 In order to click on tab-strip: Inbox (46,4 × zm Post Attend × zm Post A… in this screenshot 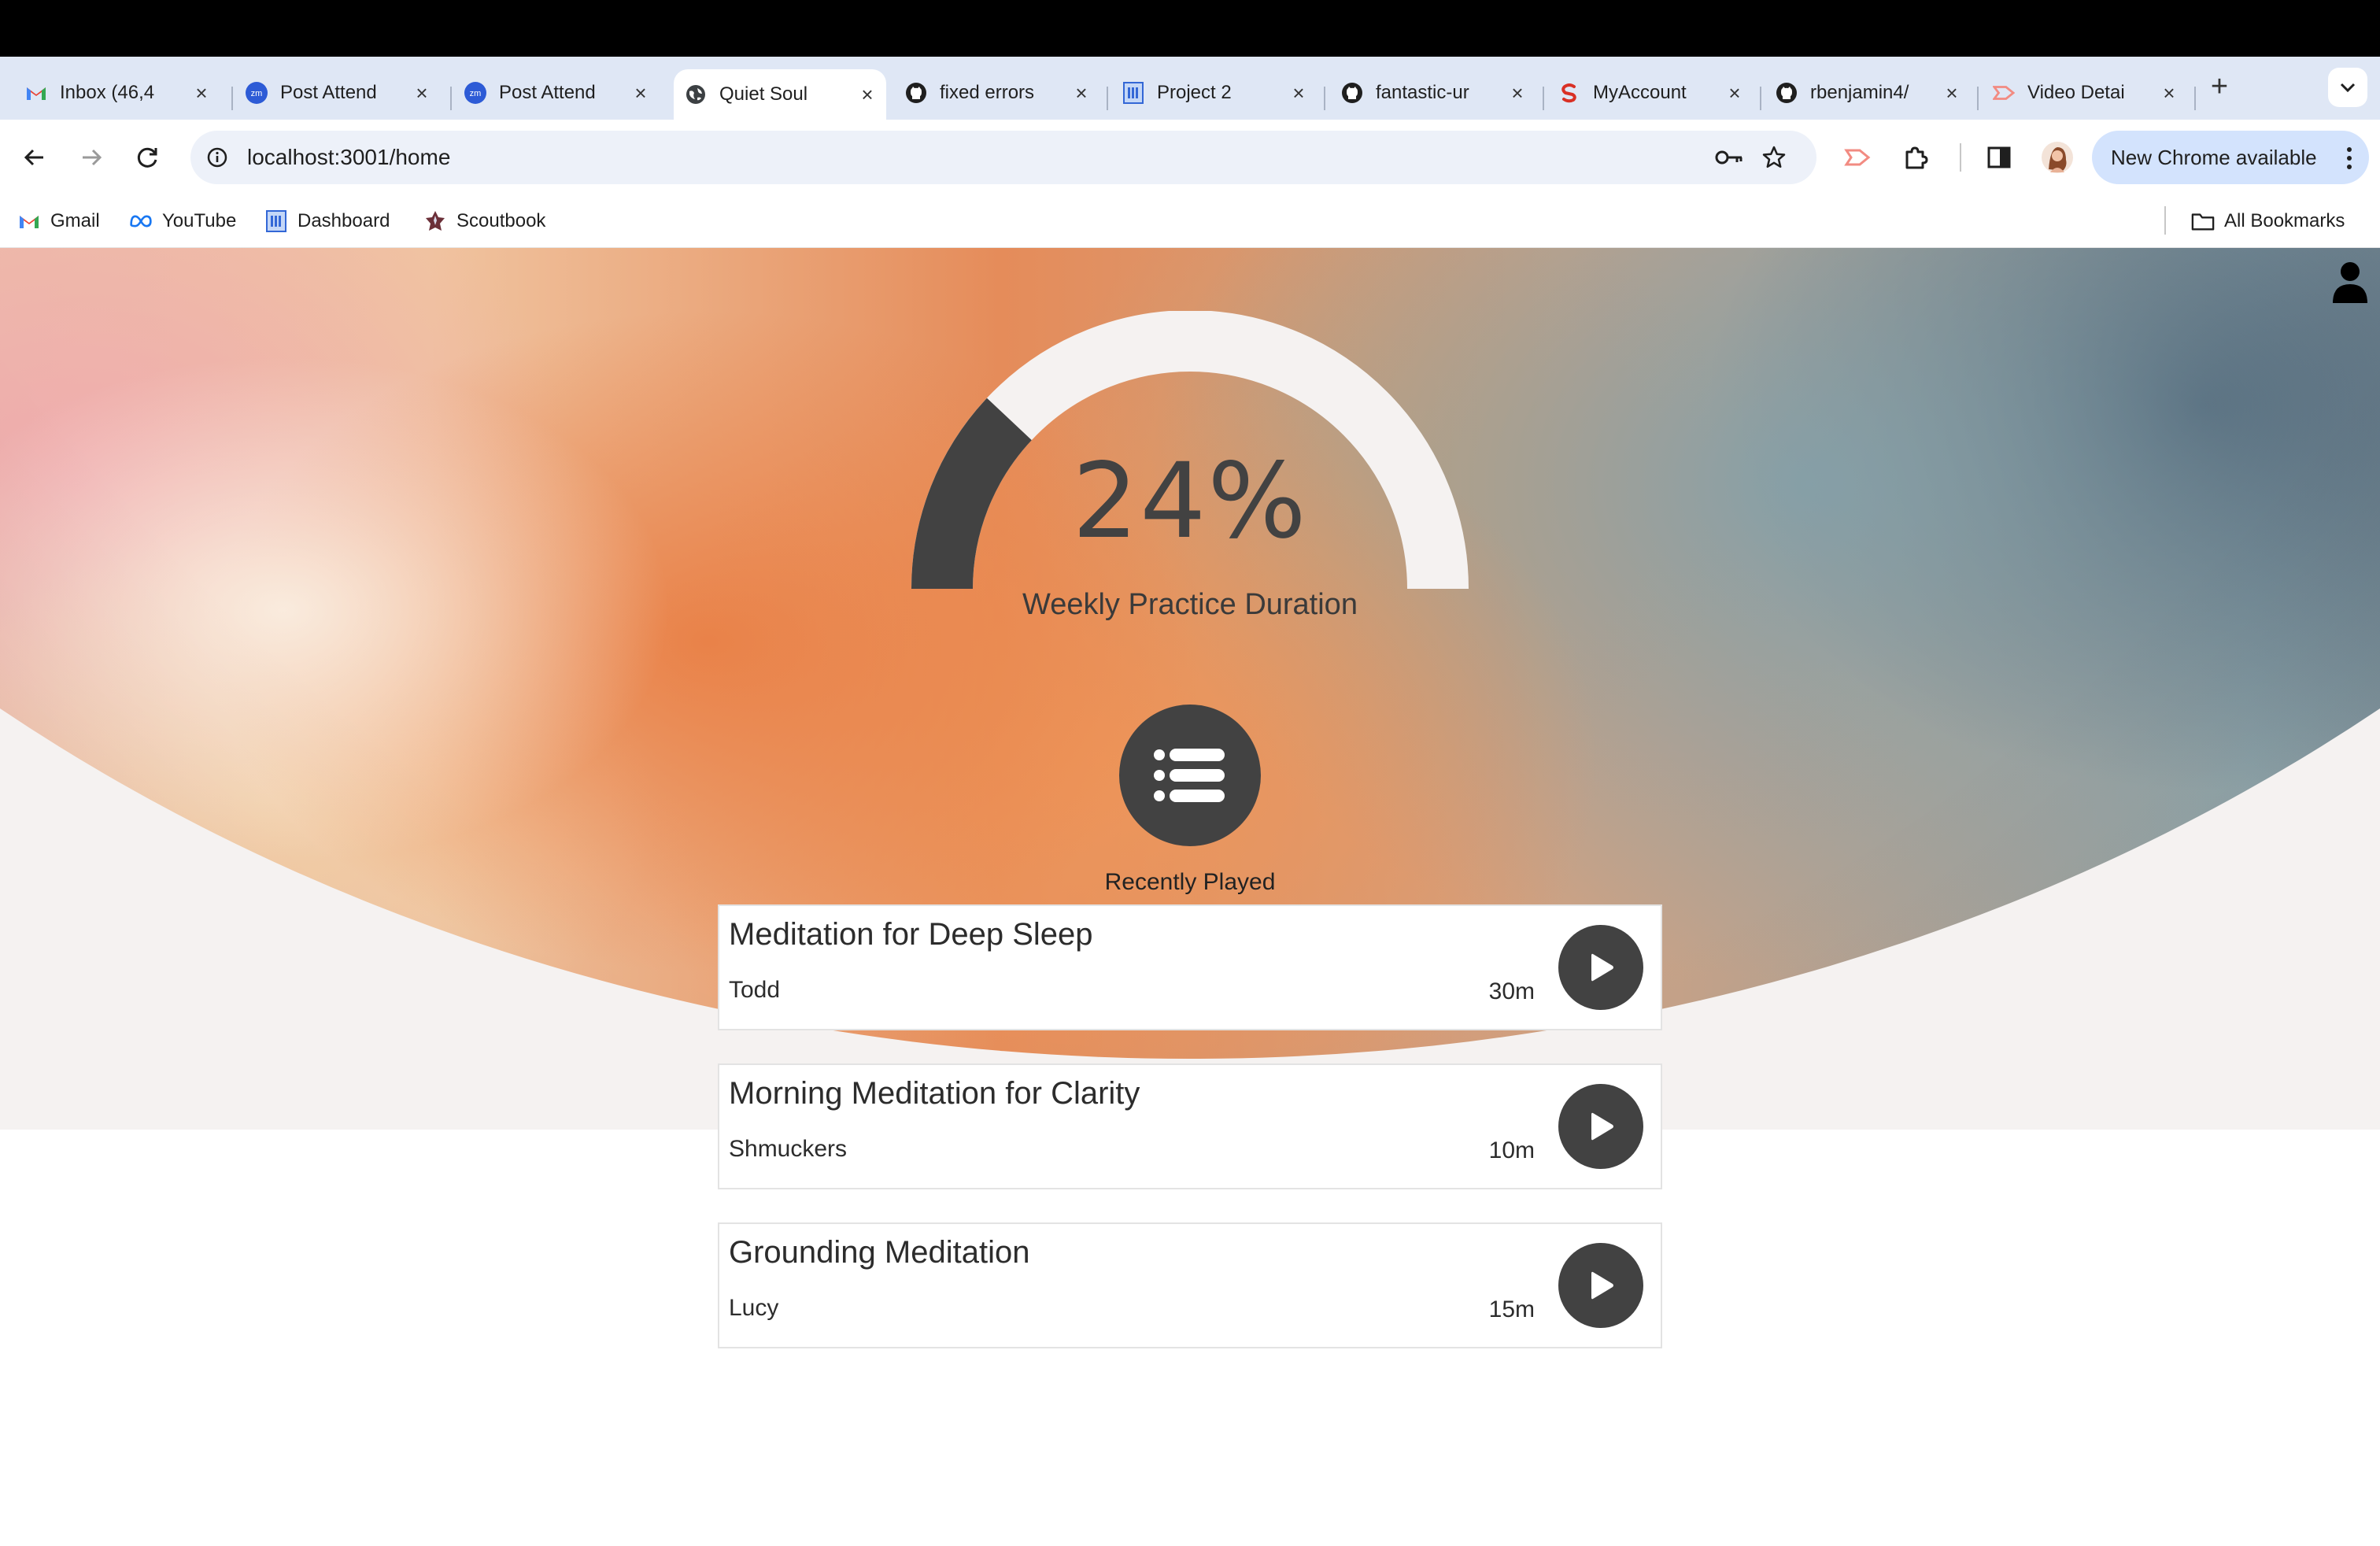, I will do `click(1190, 88)`.